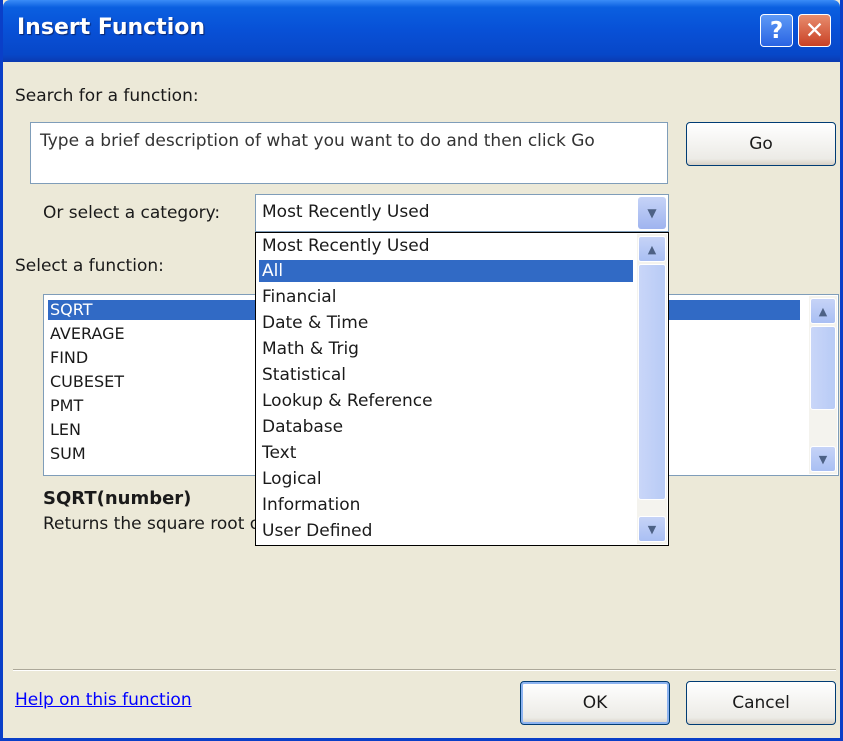 This screenshot has height=741, width=843. What do you see at coordinates (89, 266) in the screenshot?
I see `function-list-label: Select a function:` at bounding box center [89, 266].